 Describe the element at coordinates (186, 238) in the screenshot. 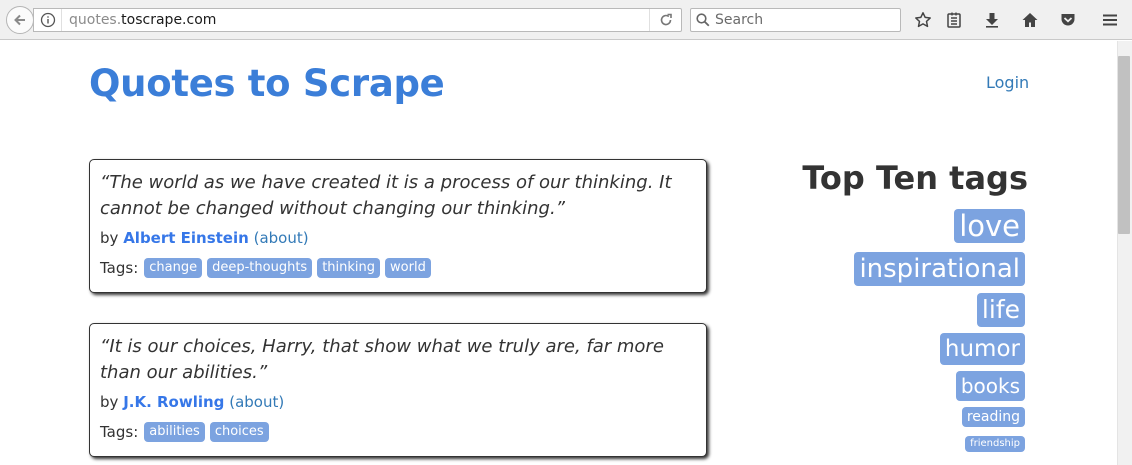

I see `author-name: Albert Einstein` at that location.